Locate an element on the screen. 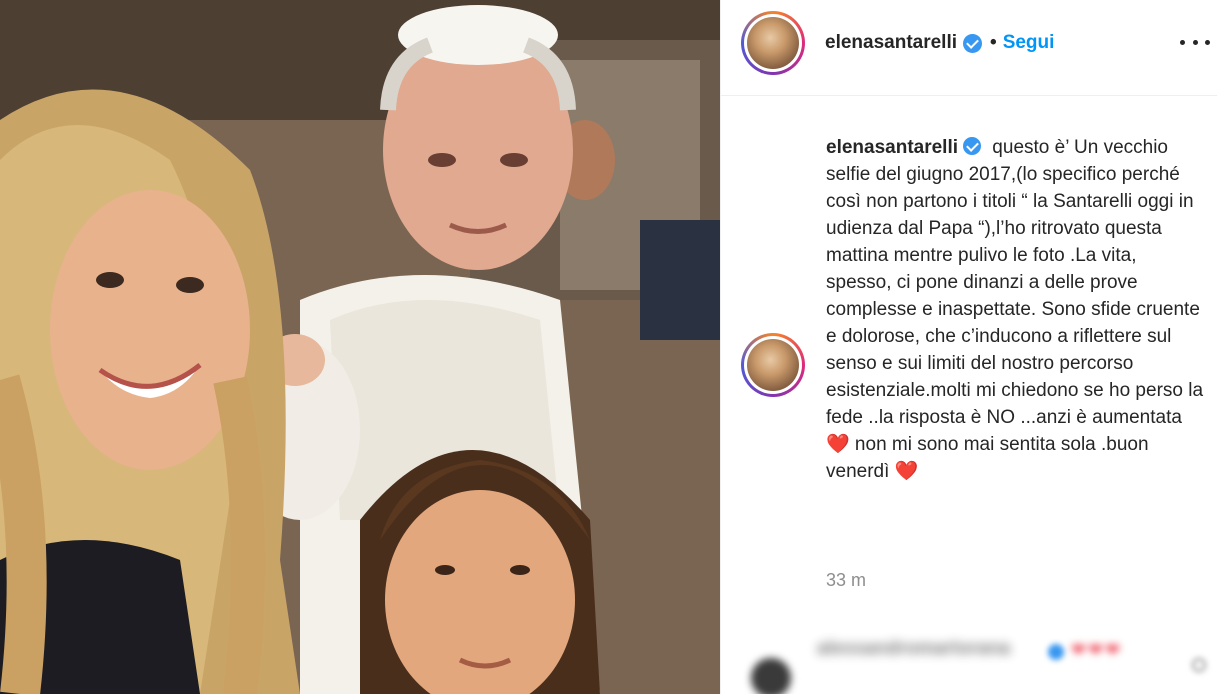  header-username-link: elenasantarelli is located at coordinates (891, 43).